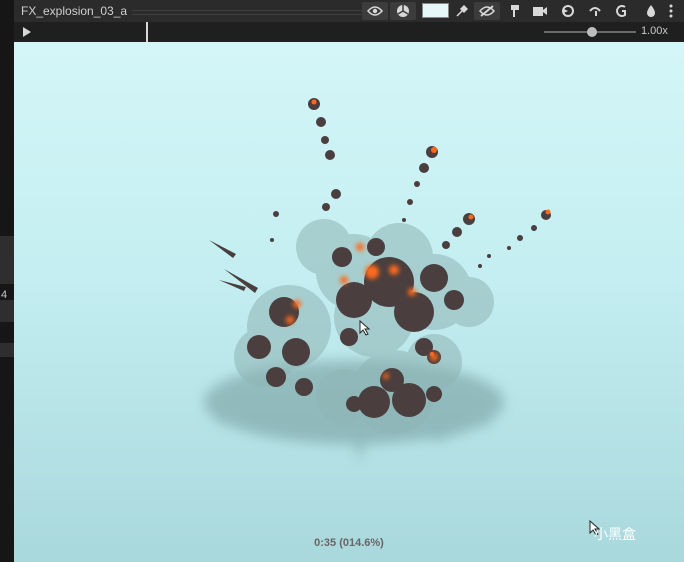 The width and height of the screenshot is (684, 562). I want to click on watermark-text: 小黑盒, so click(615, 534).